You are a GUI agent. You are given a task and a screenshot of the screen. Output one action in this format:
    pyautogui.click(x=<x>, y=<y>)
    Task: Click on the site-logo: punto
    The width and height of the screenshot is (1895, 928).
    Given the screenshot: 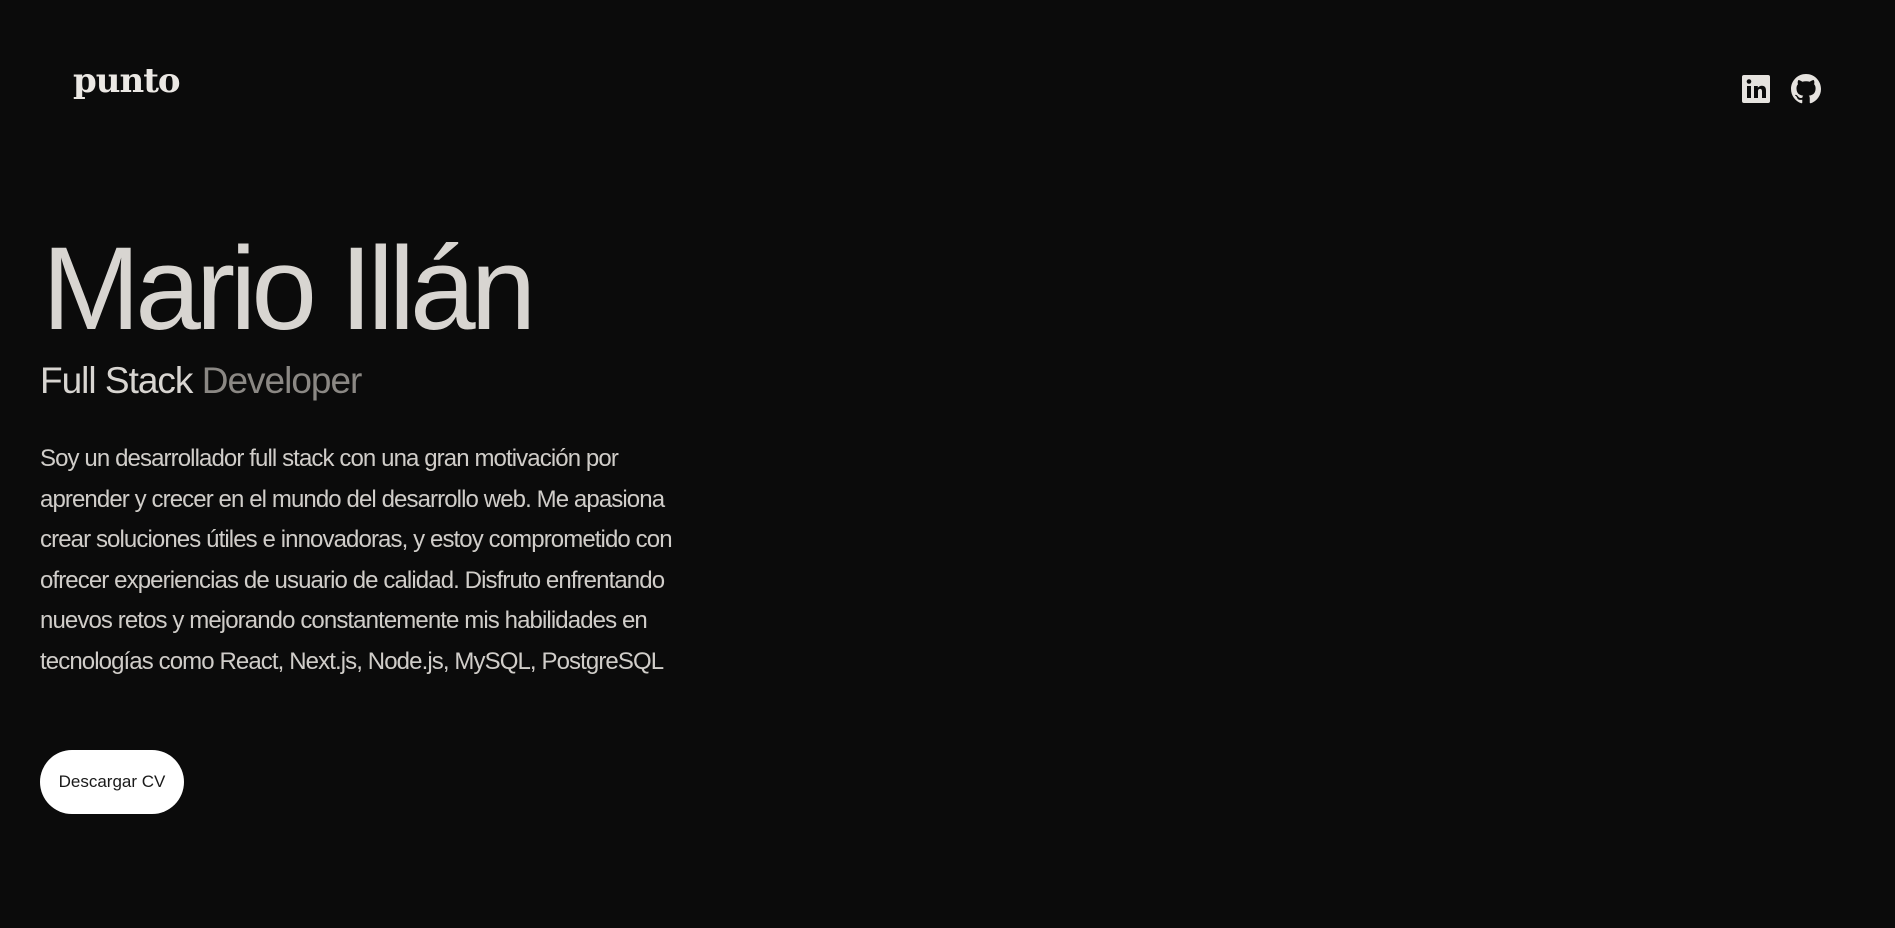 What is the action you would take?
    pyautogui.click(x=127, y=81)
    